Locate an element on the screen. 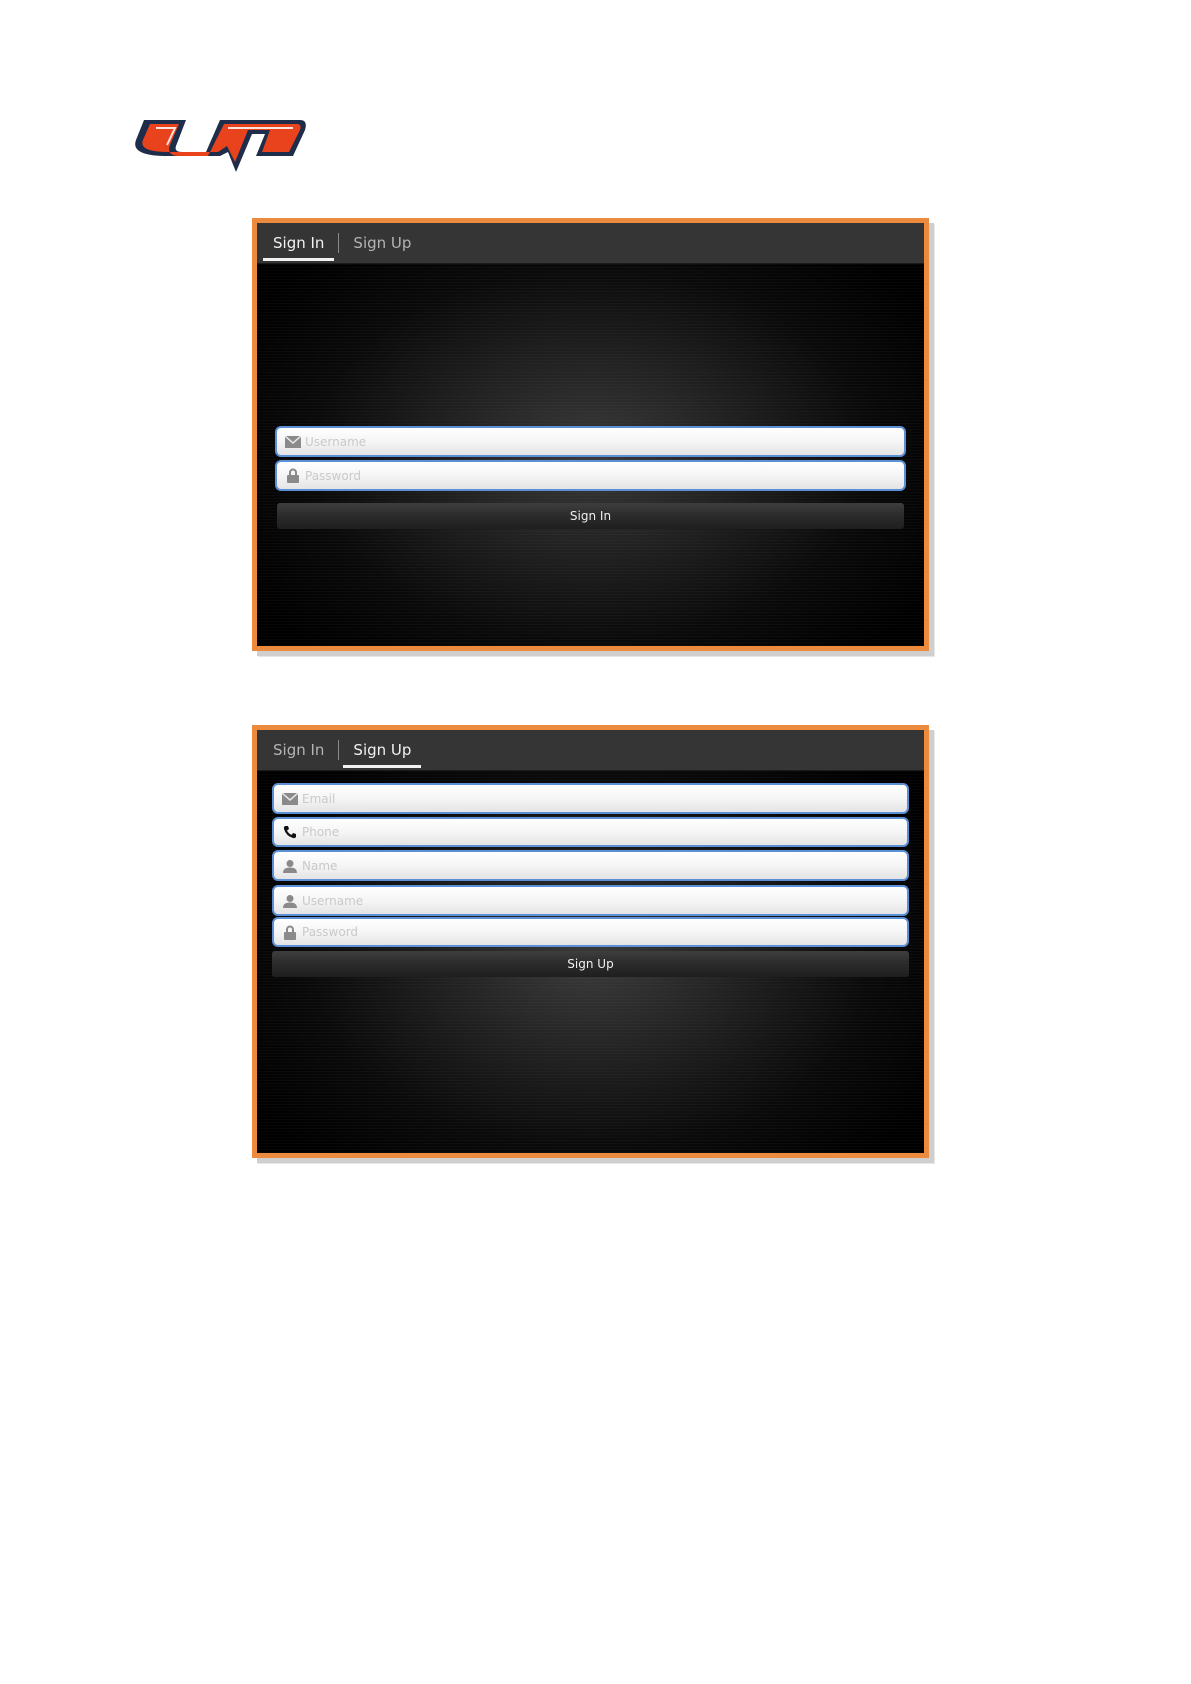  name-field is located at coordinates (590, 865).